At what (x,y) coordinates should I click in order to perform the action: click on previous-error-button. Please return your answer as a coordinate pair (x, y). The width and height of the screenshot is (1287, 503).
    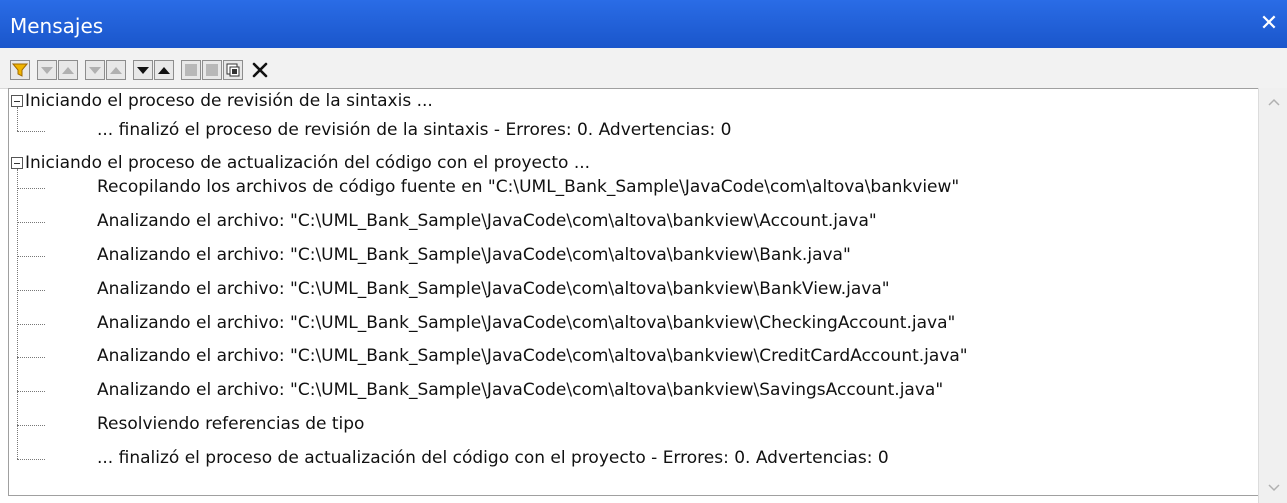
    Looking at the image, I should click on (116, 70).